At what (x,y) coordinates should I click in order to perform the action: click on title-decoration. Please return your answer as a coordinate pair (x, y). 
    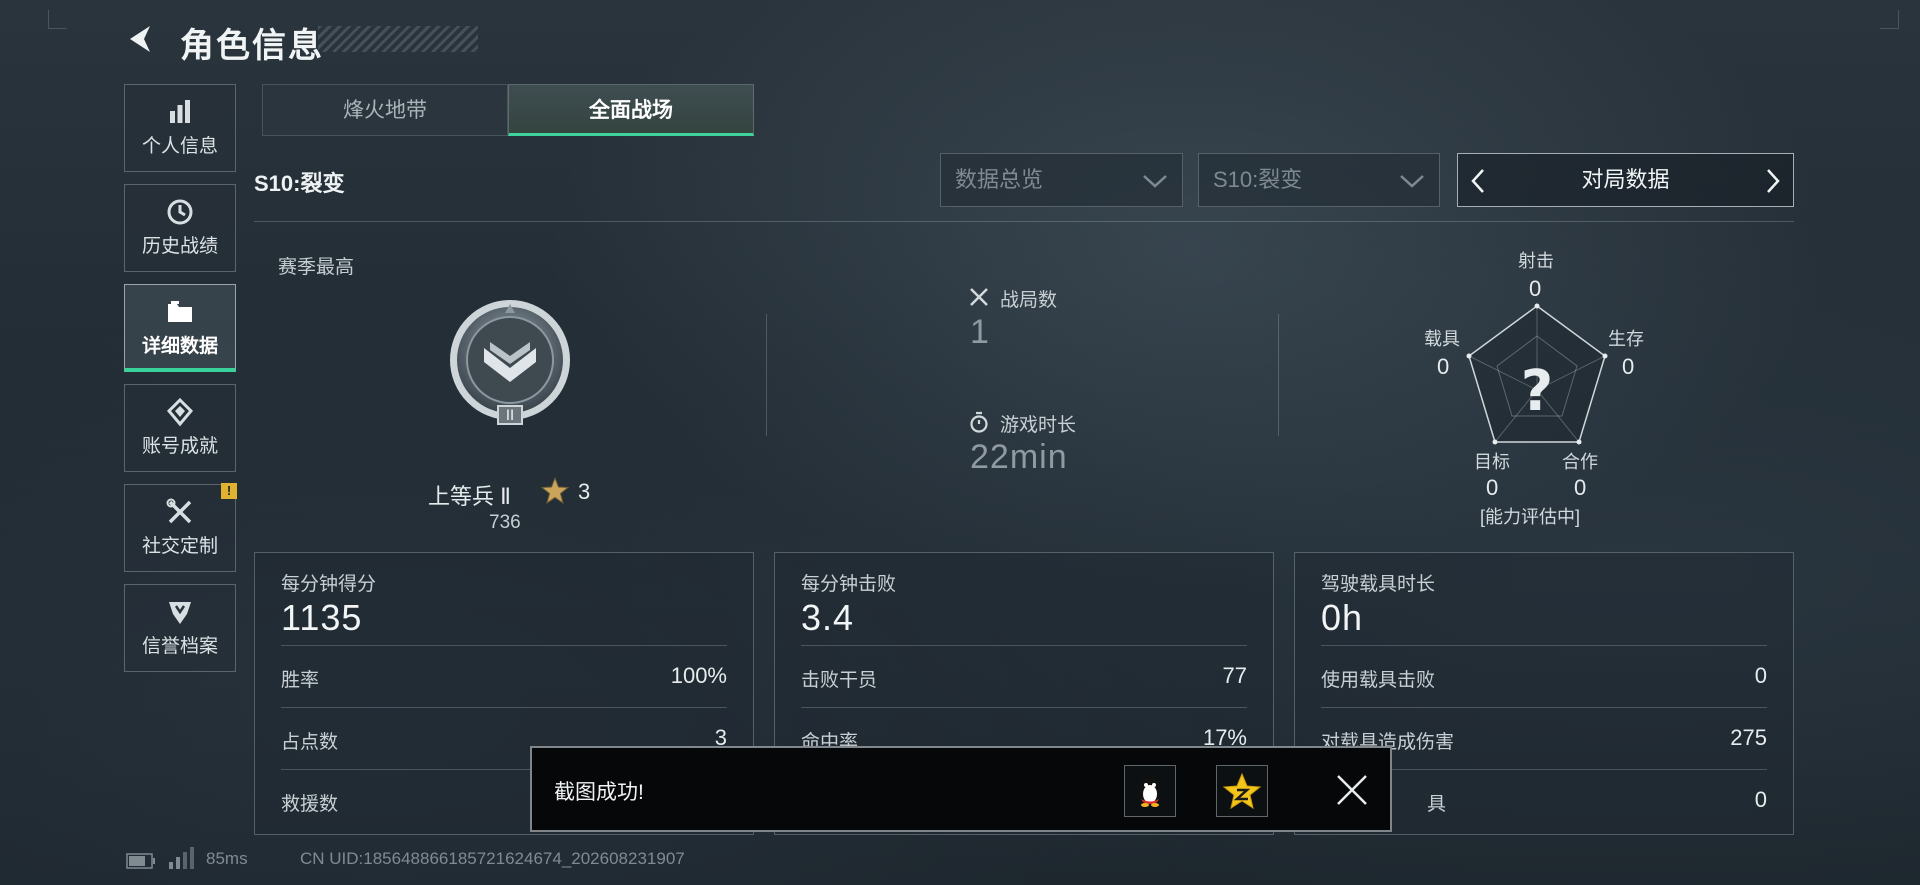
    Looking at the image, I should click on (398, 39).